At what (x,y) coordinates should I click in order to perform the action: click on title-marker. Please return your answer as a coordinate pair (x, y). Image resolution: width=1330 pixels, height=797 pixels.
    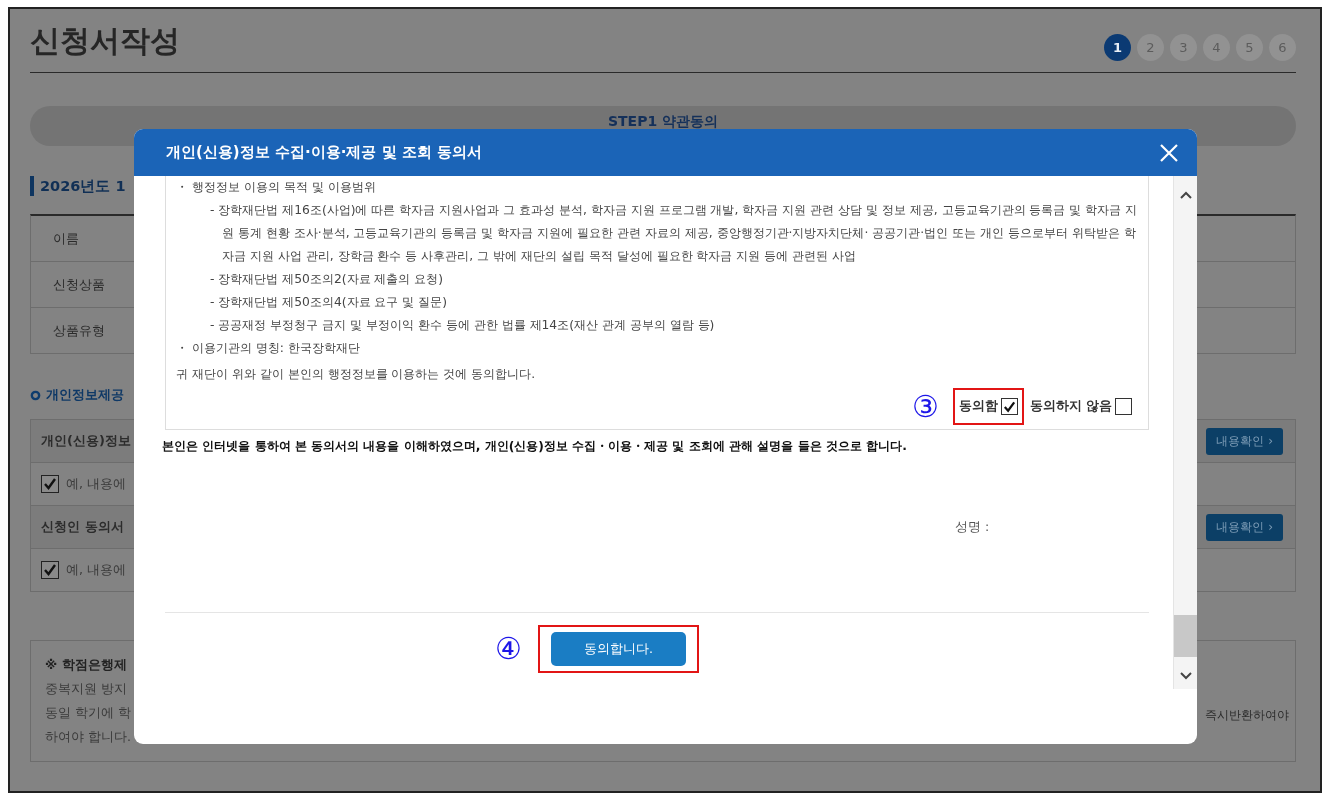
    Looking at the image, I should click on (32, 186).